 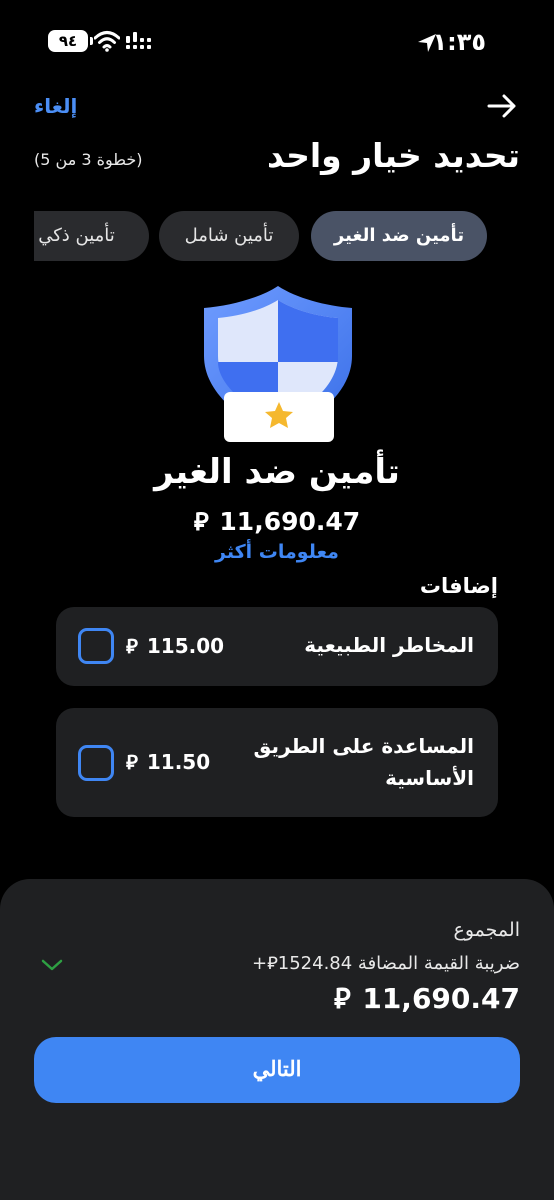 What do you see at coordinates (138, 40) in the screenshot?
I see `cellular-signal-icon` at bounding box center [138, 40].